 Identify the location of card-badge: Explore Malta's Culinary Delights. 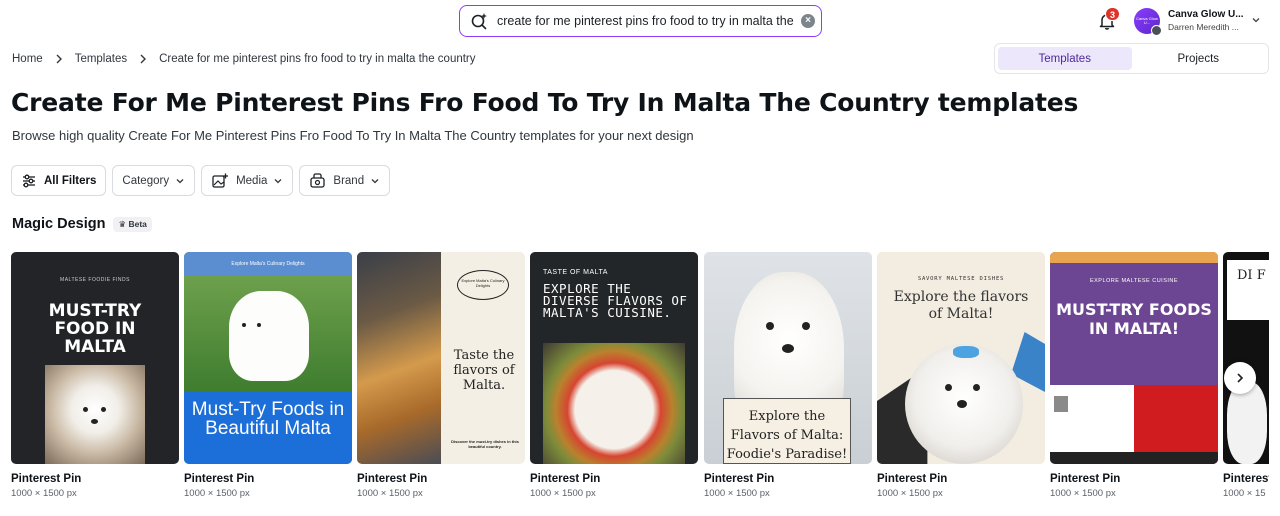
(483, 283).